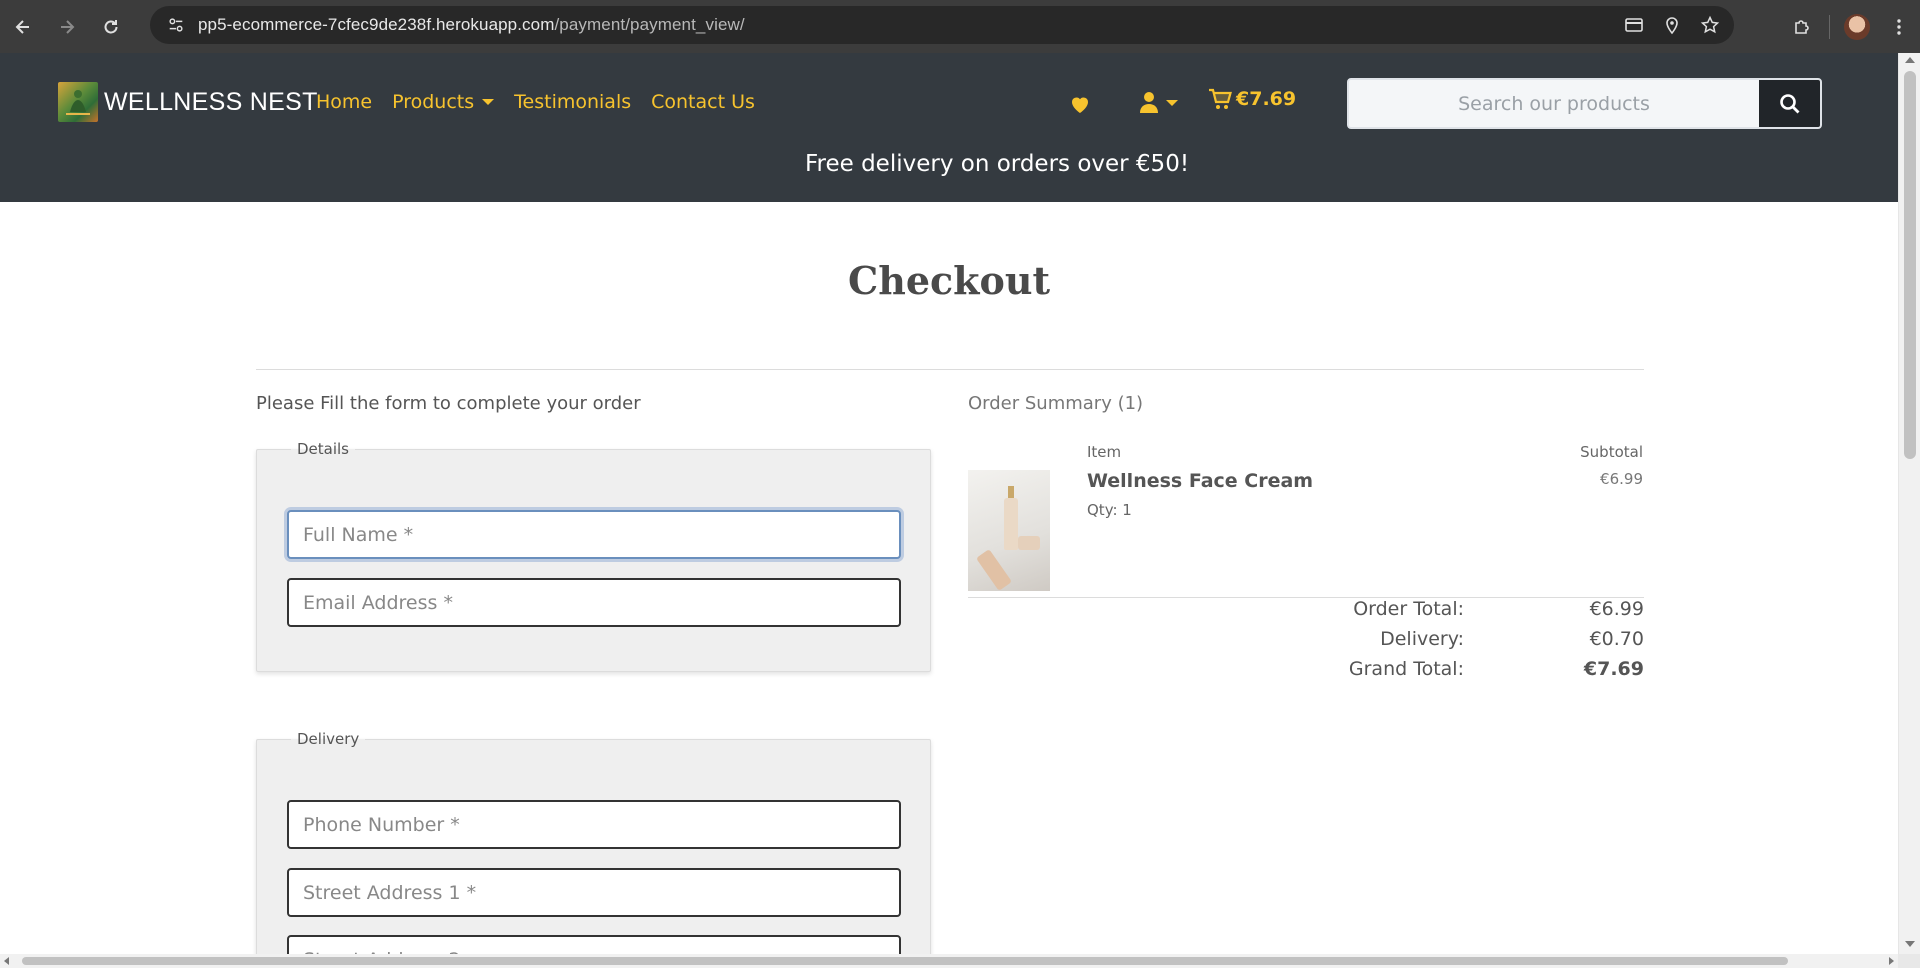  I want to click on scroll-up-icon, so click(1910, 60).